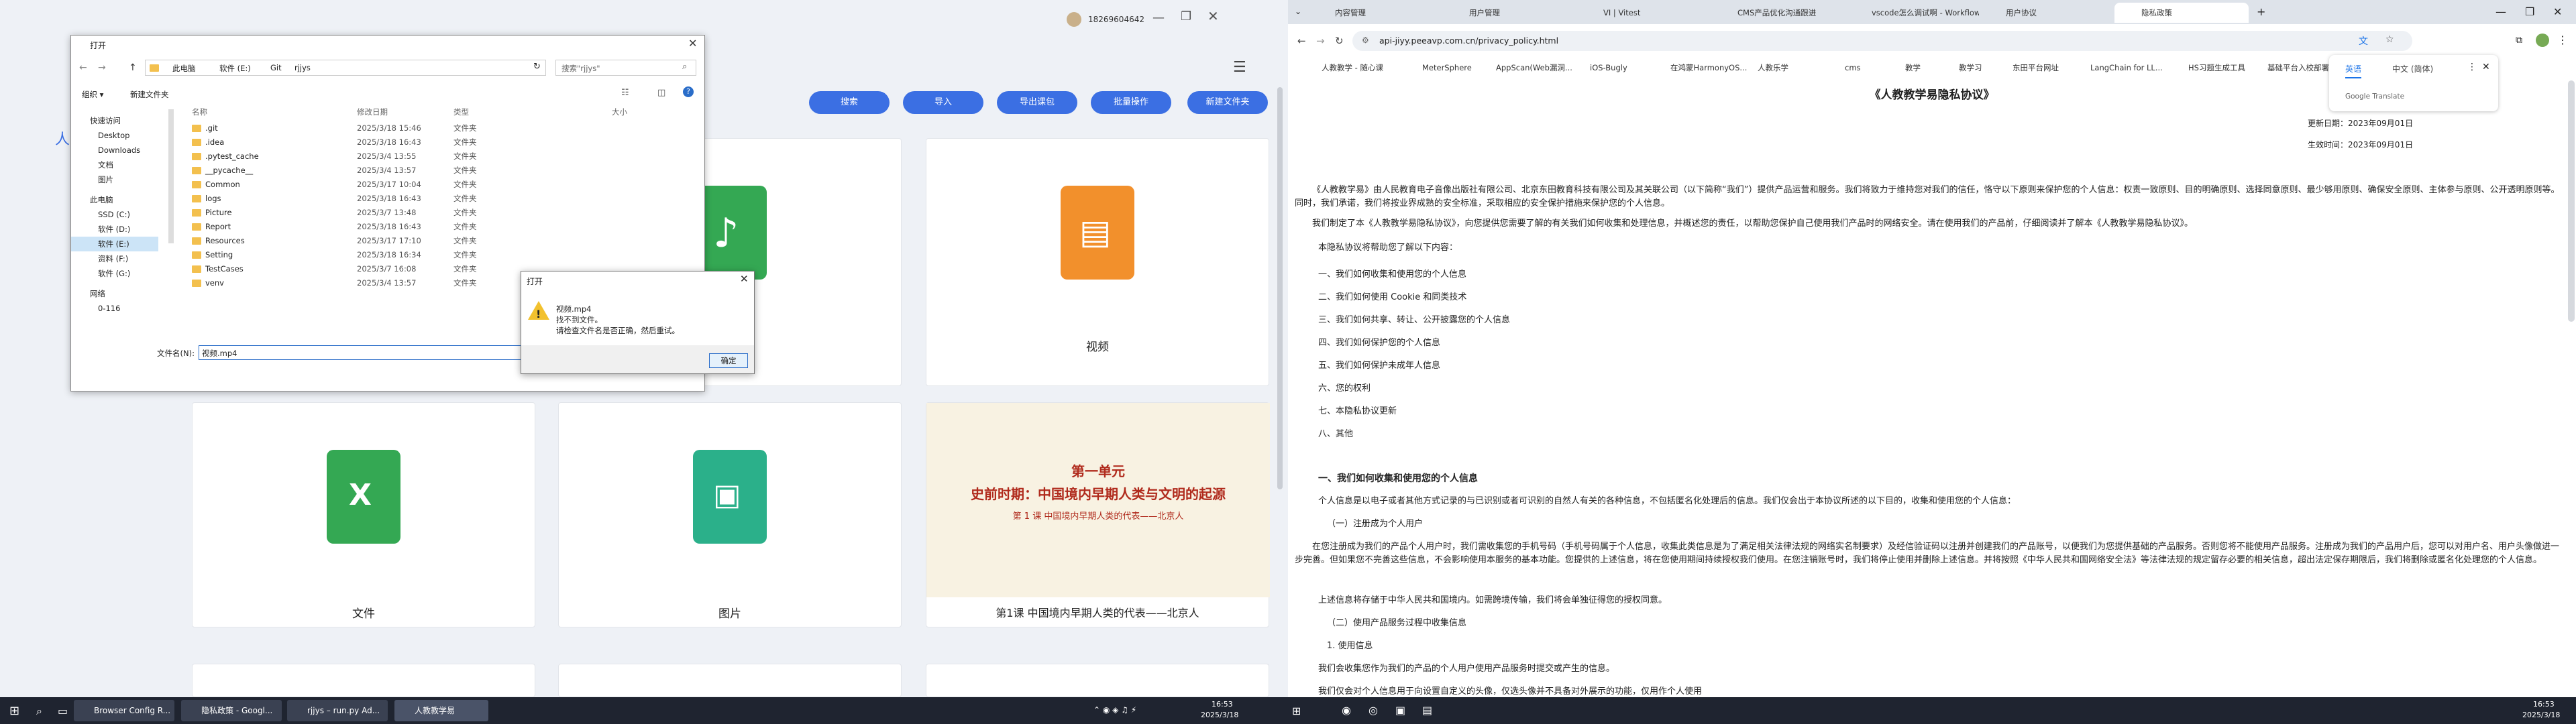 The width and height of the screenshot is (2576, 724). What do you see at coordinates (235, 68) in the screenshot?
I see `crumb-drive: 软件 (E:)` at bounding box center [235, 68].